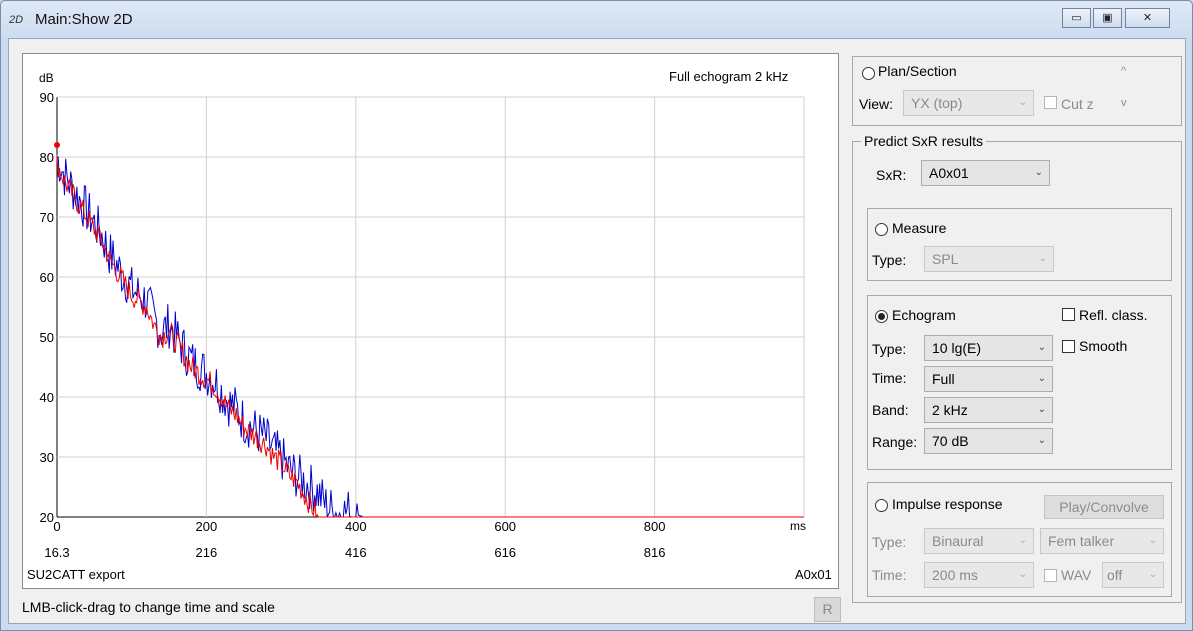 This screenshot has width=1193, height=631. I want to click on impulse-label: Impulse response, so click(947, 504).